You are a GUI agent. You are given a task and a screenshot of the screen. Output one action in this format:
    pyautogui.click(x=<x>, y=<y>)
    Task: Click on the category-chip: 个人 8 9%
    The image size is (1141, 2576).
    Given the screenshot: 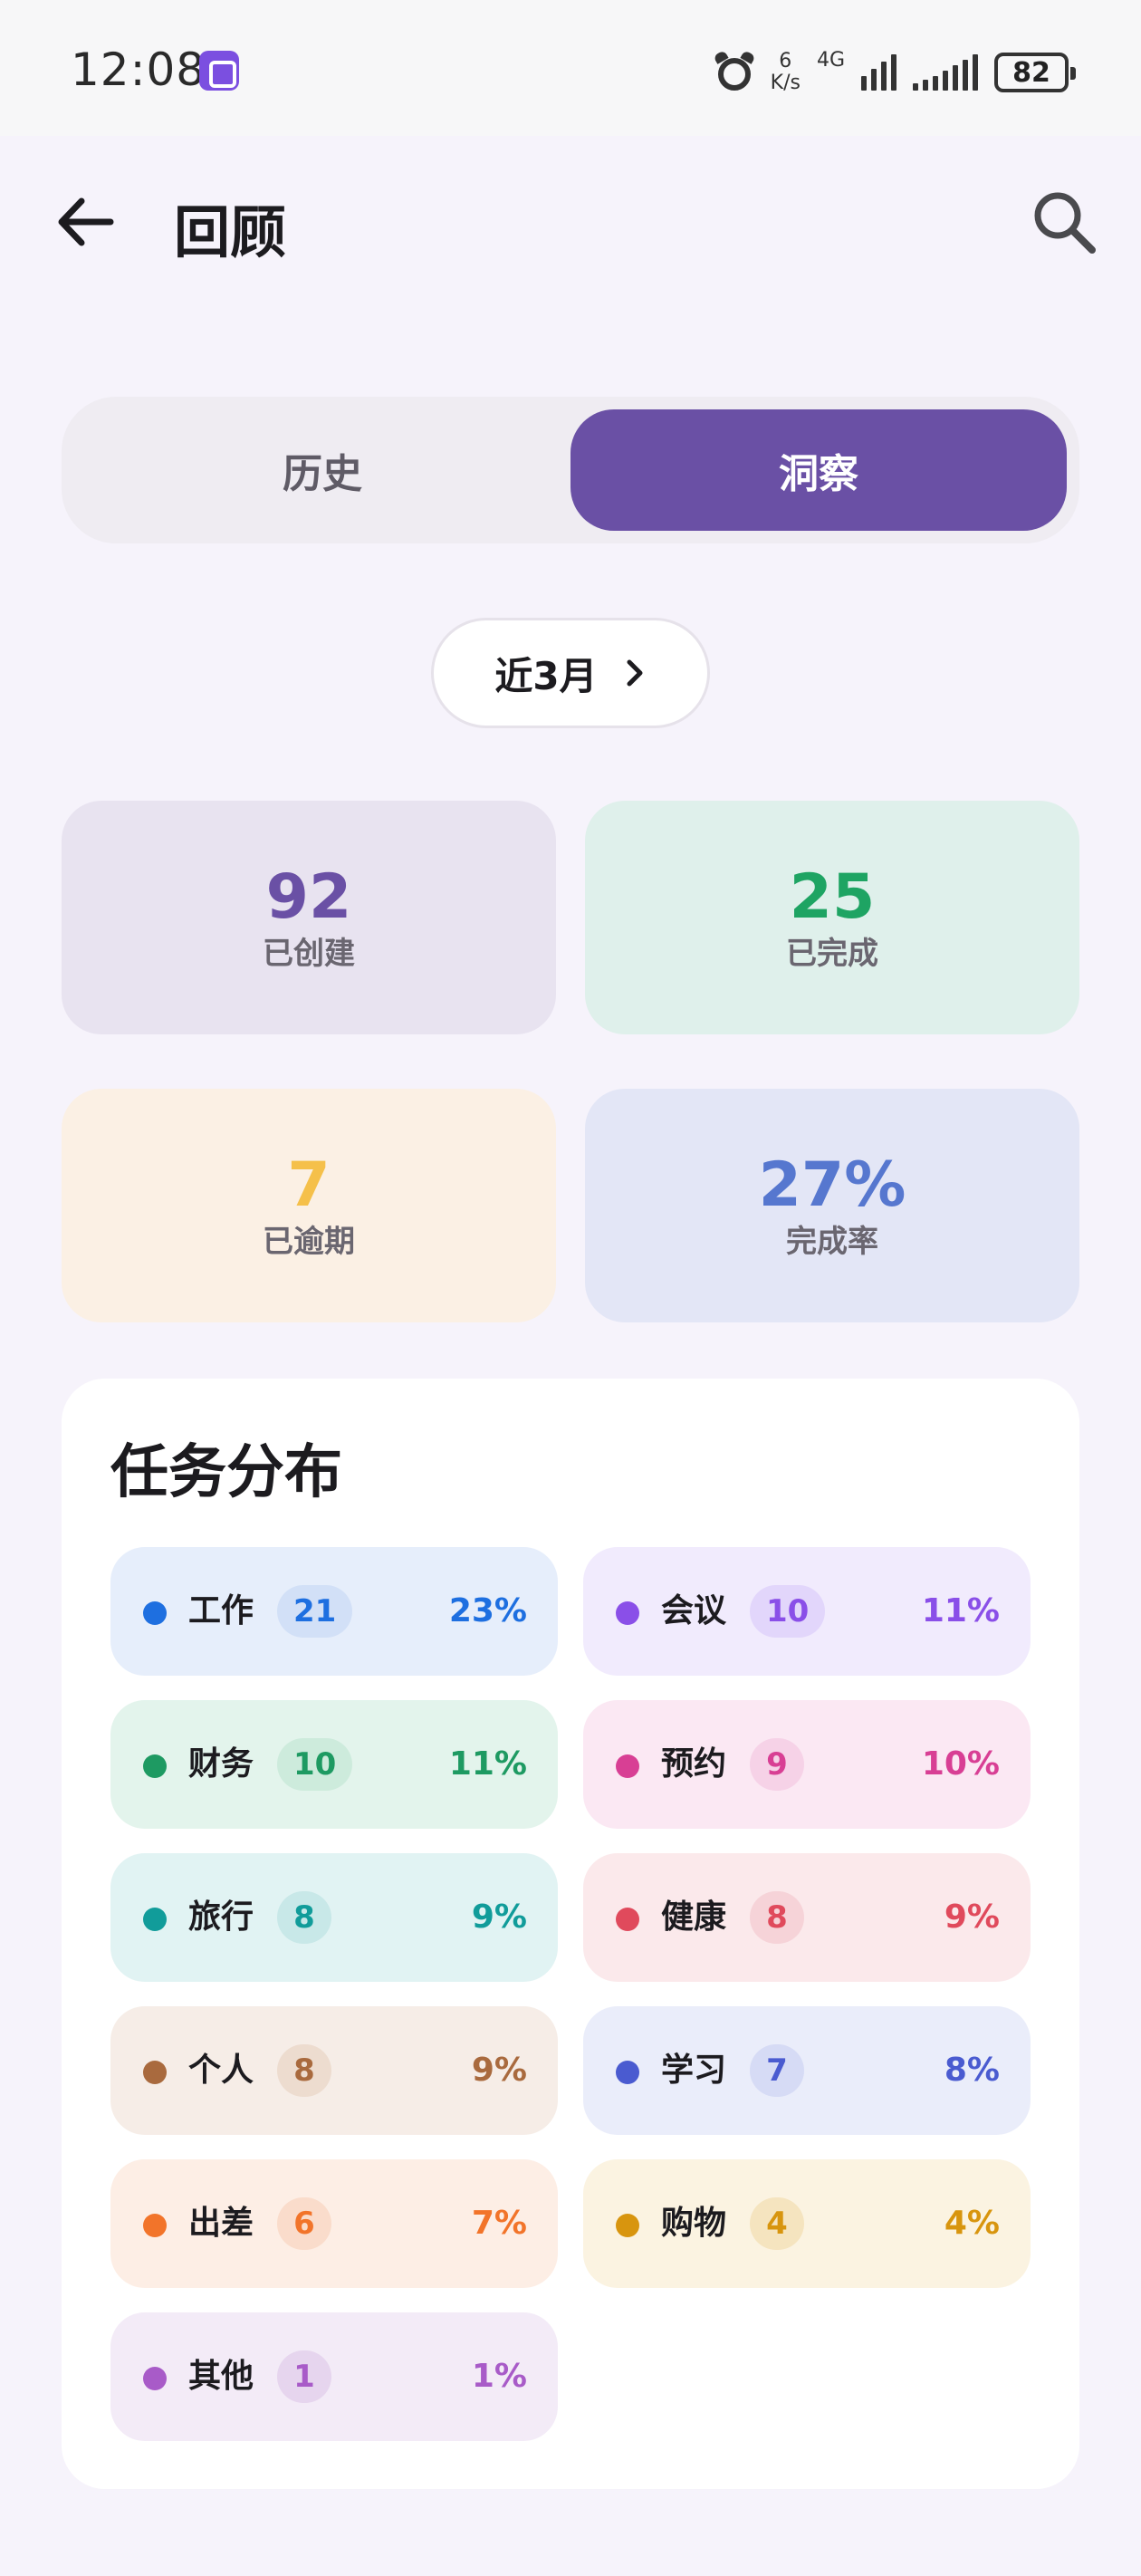 What is the action you would take?
    pyautogui.click(x=334, y=2070)
    